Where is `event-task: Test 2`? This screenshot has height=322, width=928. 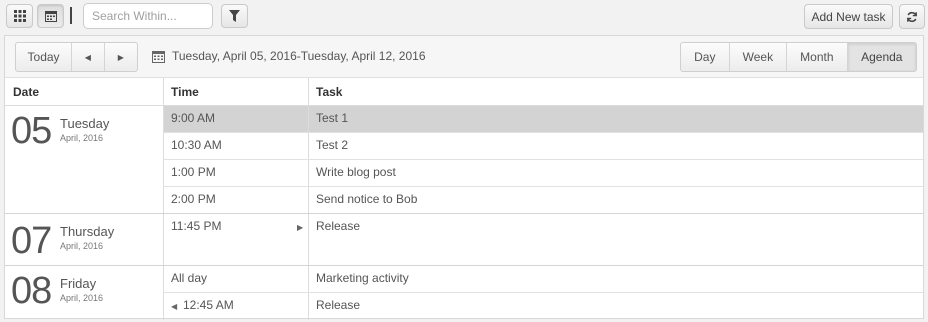 event-task: Test 2 is located at coordinates (332, 145).